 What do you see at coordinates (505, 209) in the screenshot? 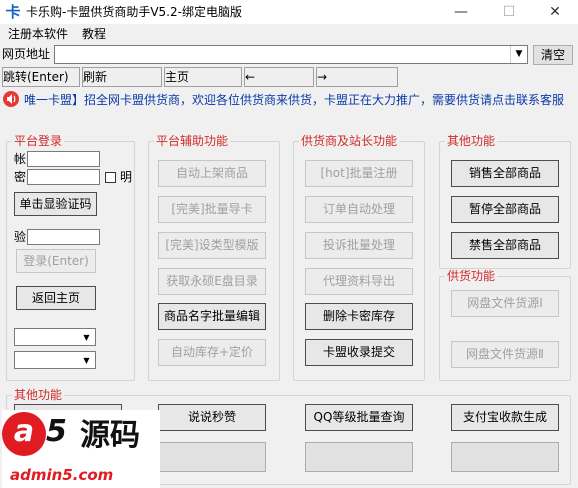
I see `pause-all-button: 暂停全部商品` at bounding box center [505, 209].